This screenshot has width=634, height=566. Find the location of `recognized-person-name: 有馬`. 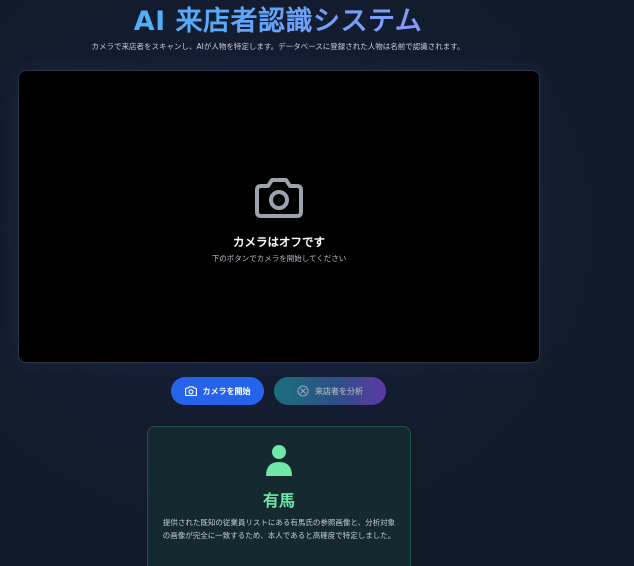

recognized-person-name: 有馬 is located at coordinates (278, 500).